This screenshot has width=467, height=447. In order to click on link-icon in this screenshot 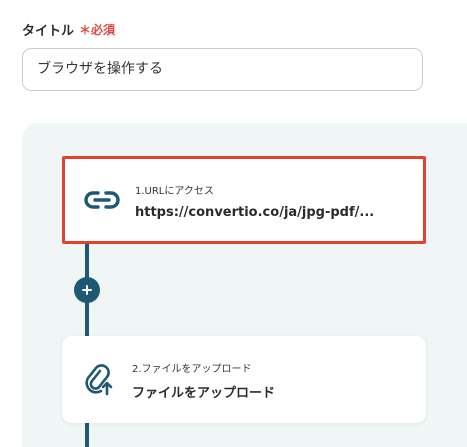, I will do `click(102, 200)`.